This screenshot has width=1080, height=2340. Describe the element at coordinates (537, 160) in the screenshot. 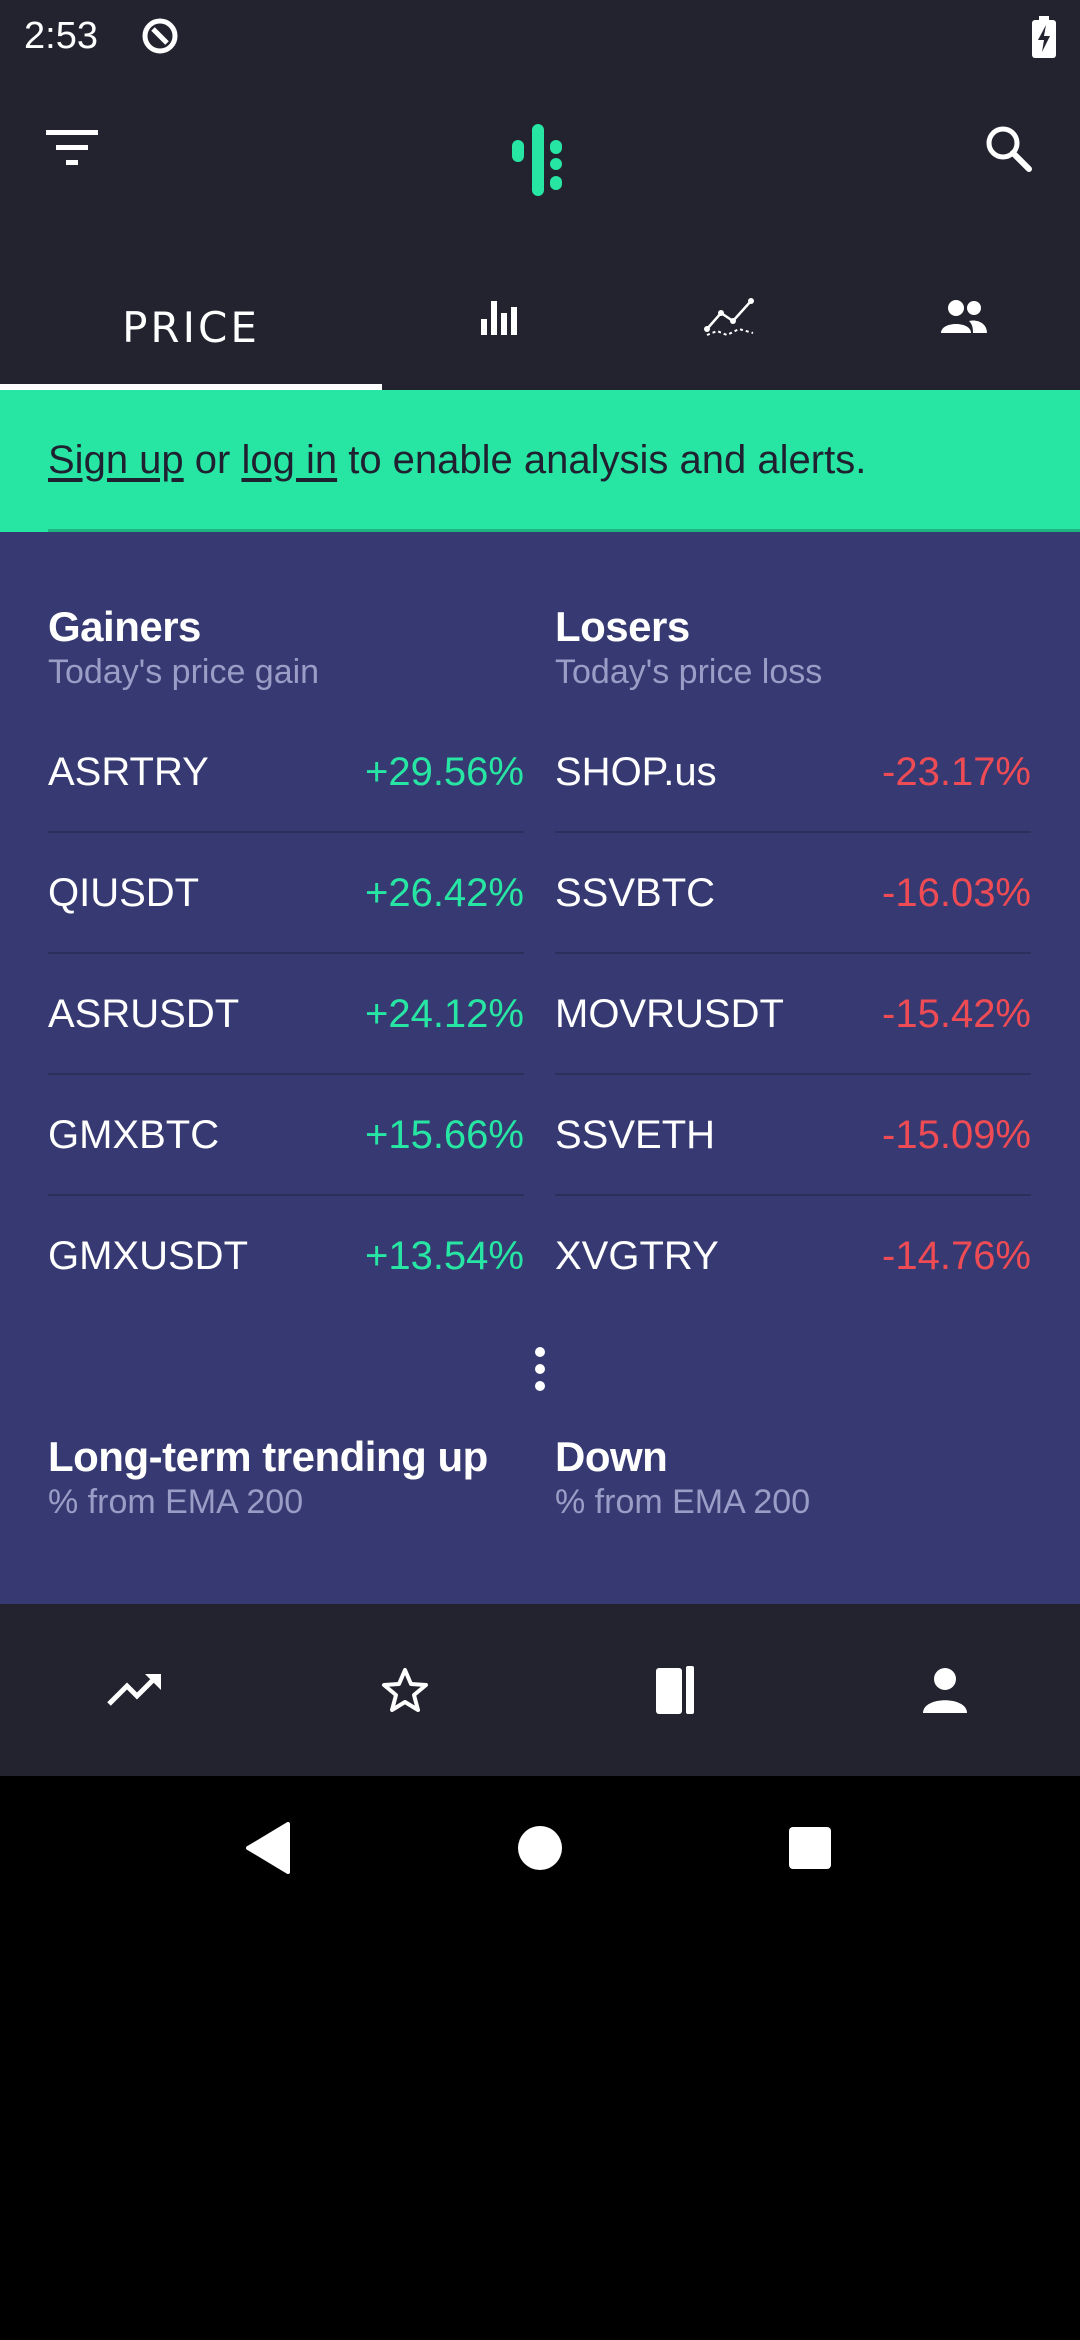

I see `logo-icon` at that location.